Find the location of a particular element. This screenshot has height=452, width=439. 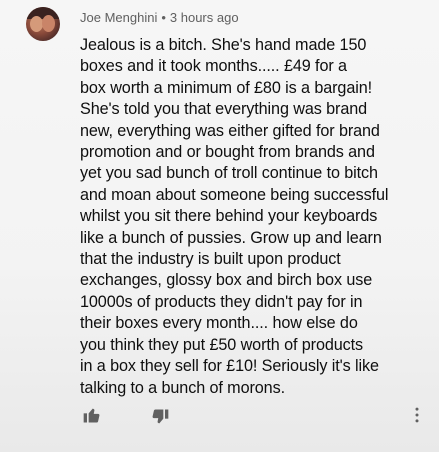

comment-line: exchanges, glossy box and birch box use is located at coordinates (226, 280).